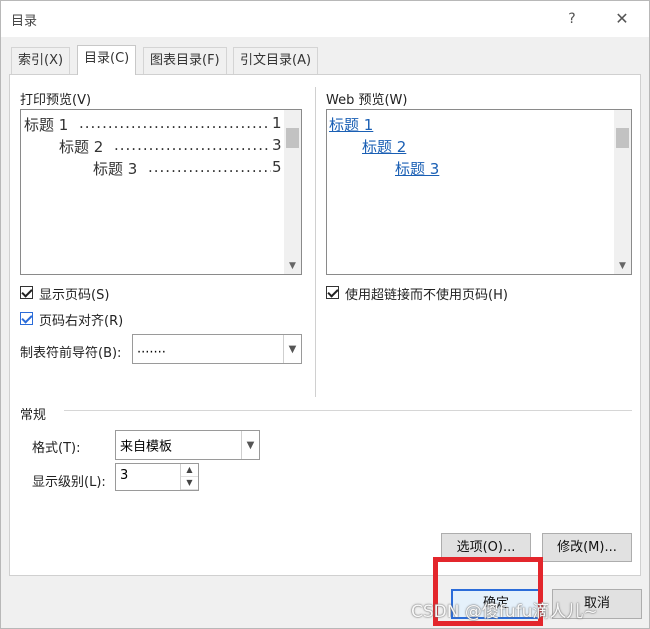 The image size is (650, 629). Describe the element at coordinates (622, 19) in the screenshot. I see `close-icon: ✕` at that location.